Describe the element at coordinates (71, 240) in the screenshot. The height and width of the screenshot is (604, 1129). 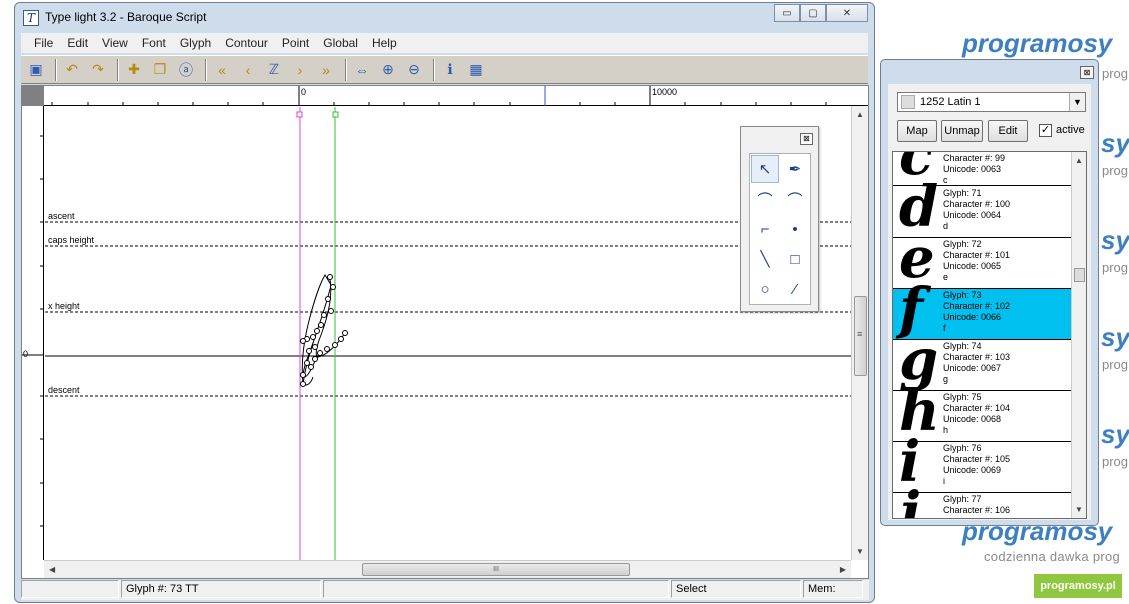
I see `caps-height-label: caps height` at that location.